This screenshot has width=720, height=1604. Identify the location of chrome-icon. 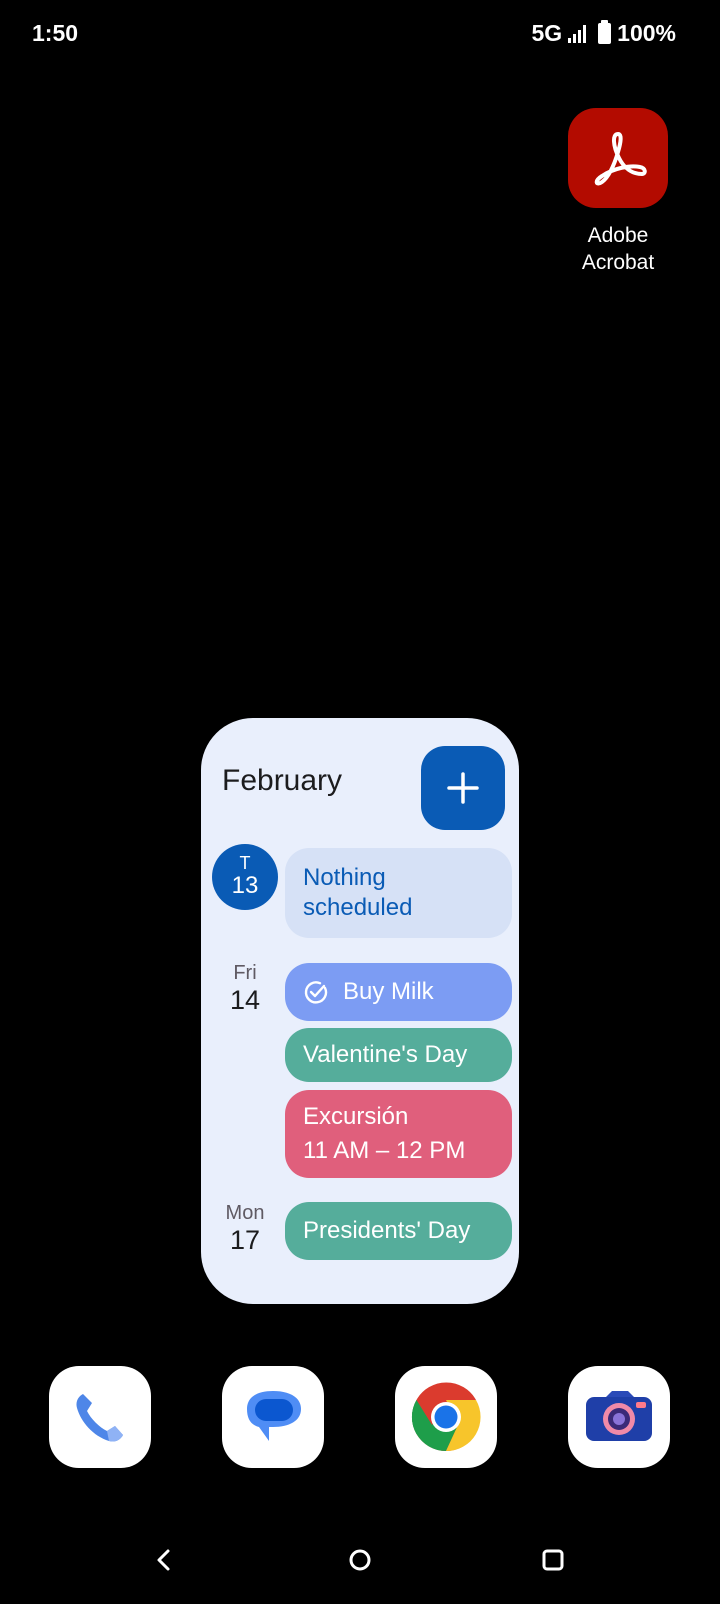
(446, 1417).